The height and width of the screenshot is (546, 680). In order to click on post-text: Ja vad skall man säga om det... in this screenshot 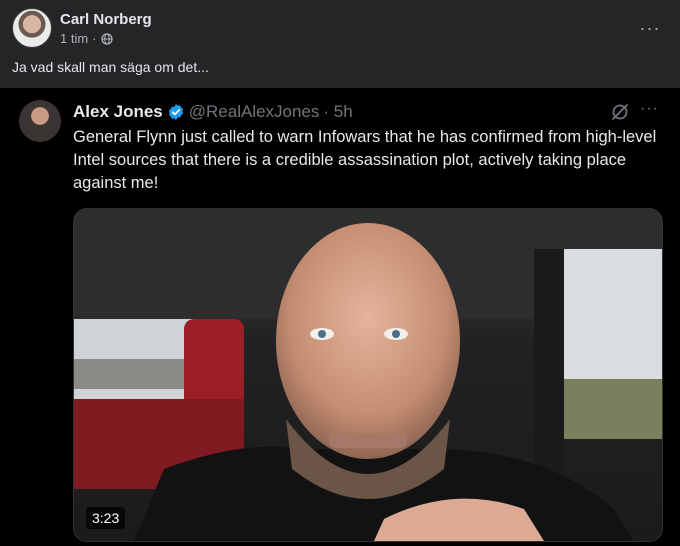, I will do `click(110, 67)`.